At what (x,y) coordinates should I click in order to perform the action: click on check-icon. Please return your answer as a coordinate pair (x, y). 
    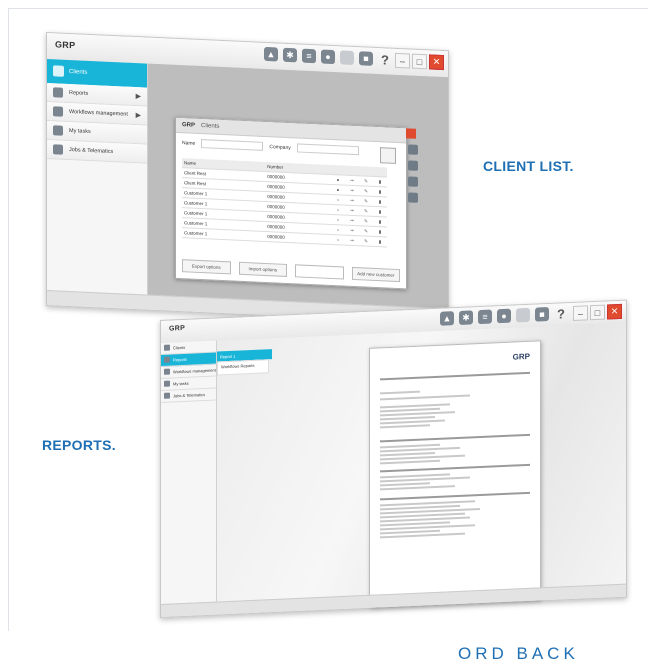
    Looking at the image, I should click on (413, 149).